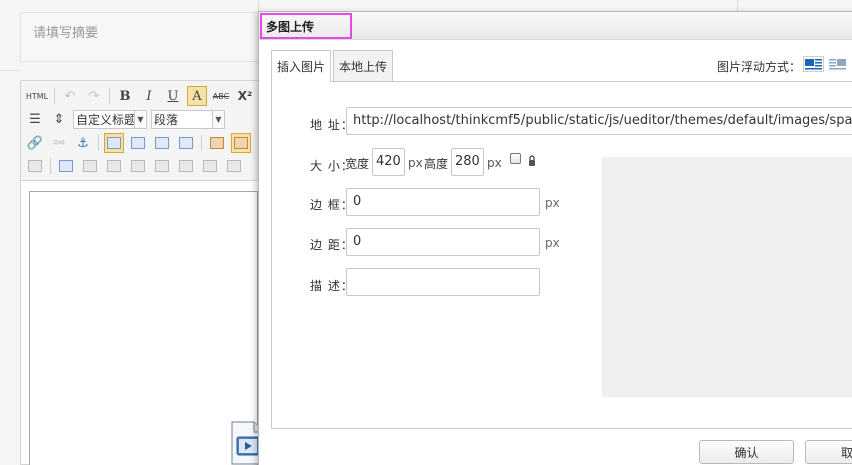  I want to click on delete-table-glyph, so click(90, 166).